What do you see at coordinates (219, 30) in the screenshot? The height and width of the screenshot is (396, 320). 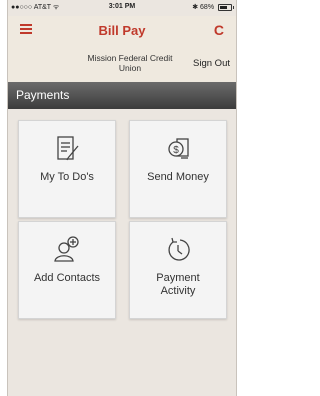 I see `refresh-icon: C` at bounding box center [219, 30].